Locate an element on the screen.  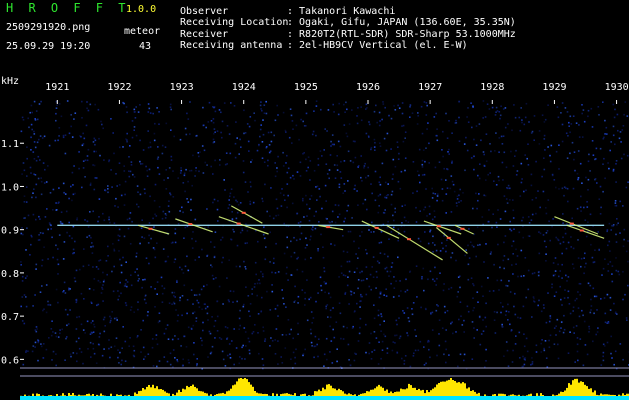
receiver-key: Receiver is located at coordinates (204, 34).